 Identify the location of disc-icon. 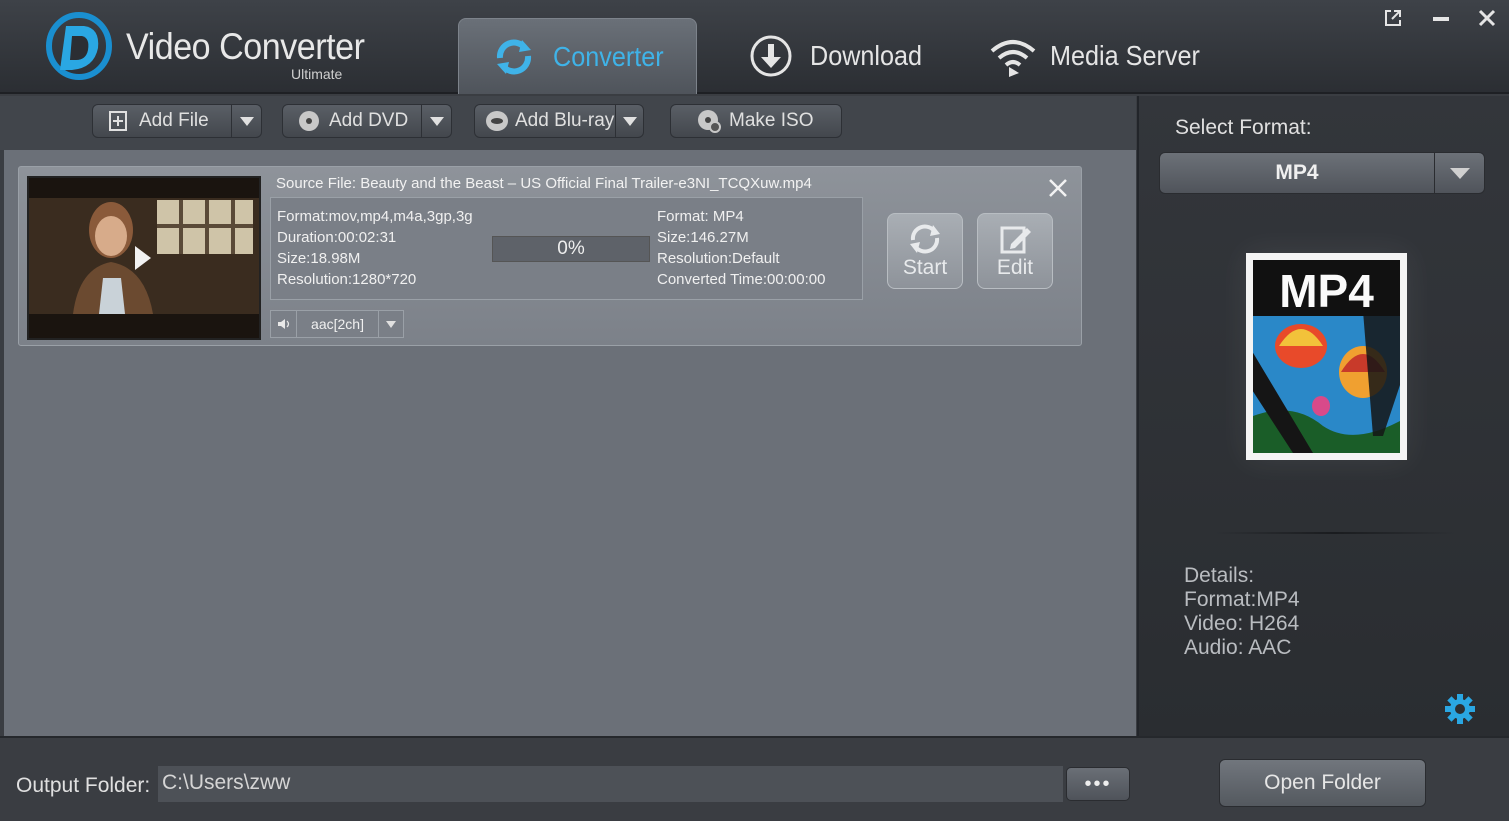
(309, 121).